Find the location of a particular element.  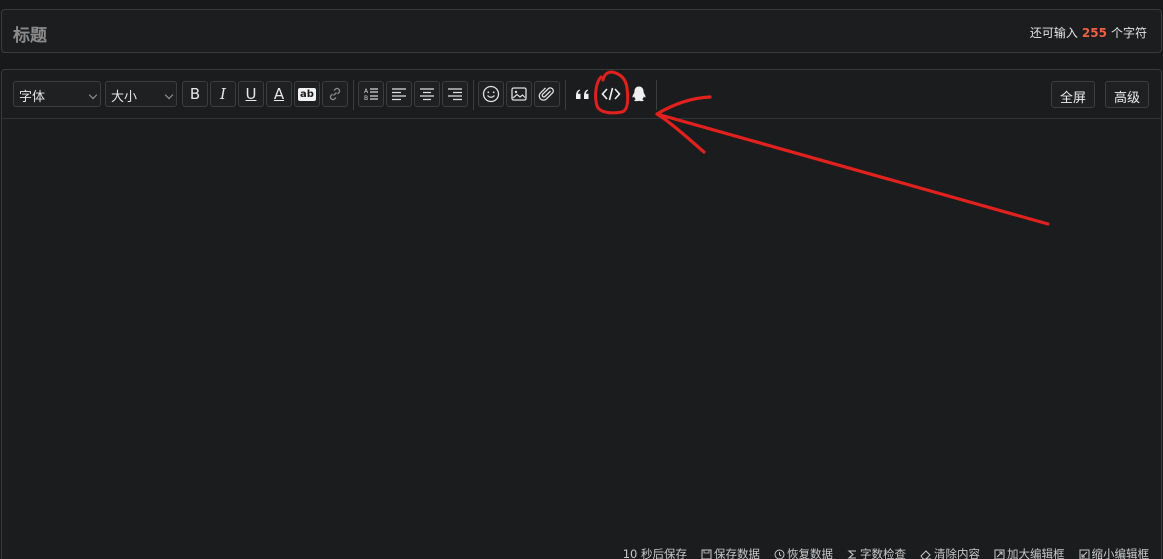

align-left-icon is located at coordinates (399, 94).